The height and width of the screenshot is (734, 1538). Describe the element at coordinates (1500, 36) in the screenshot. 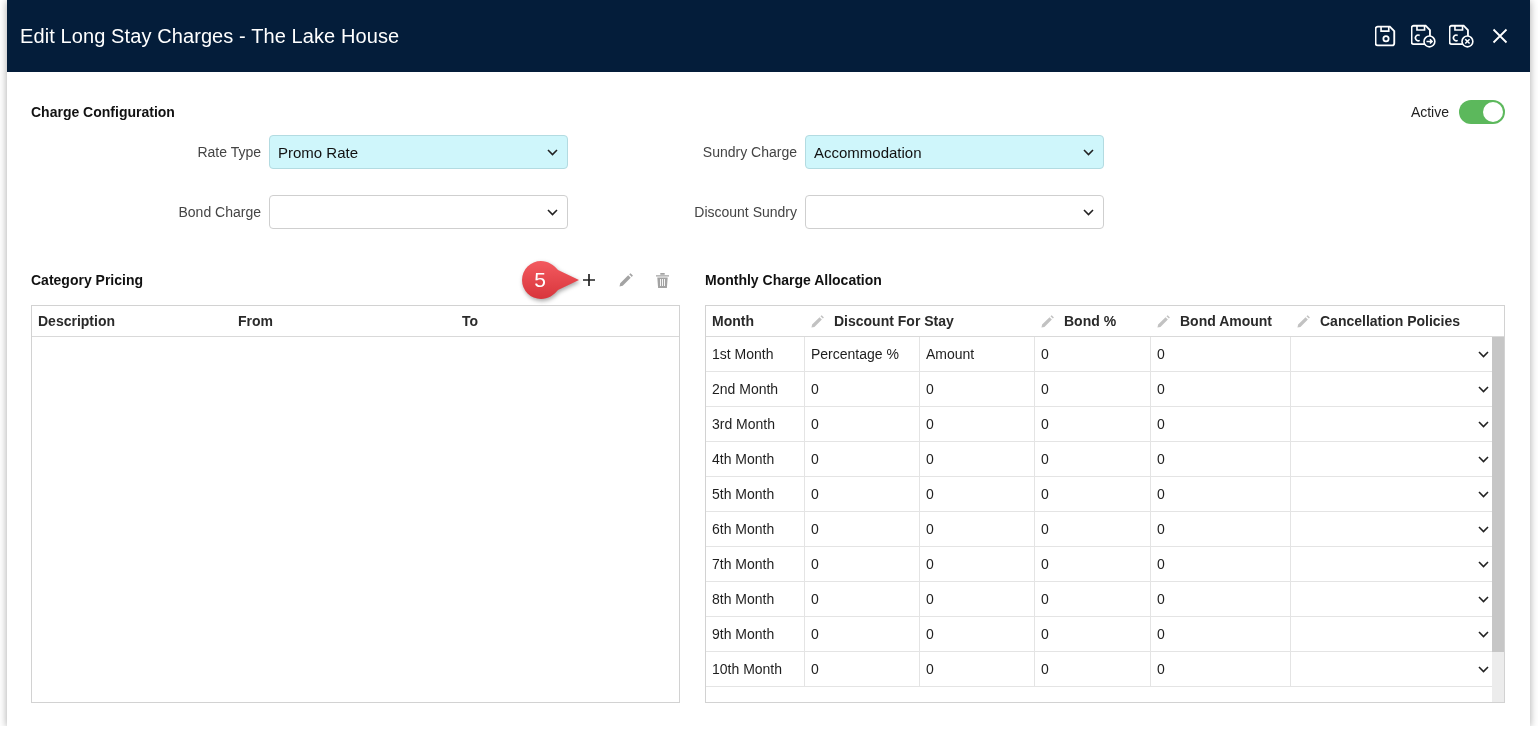

I see `close-icon` at that location.